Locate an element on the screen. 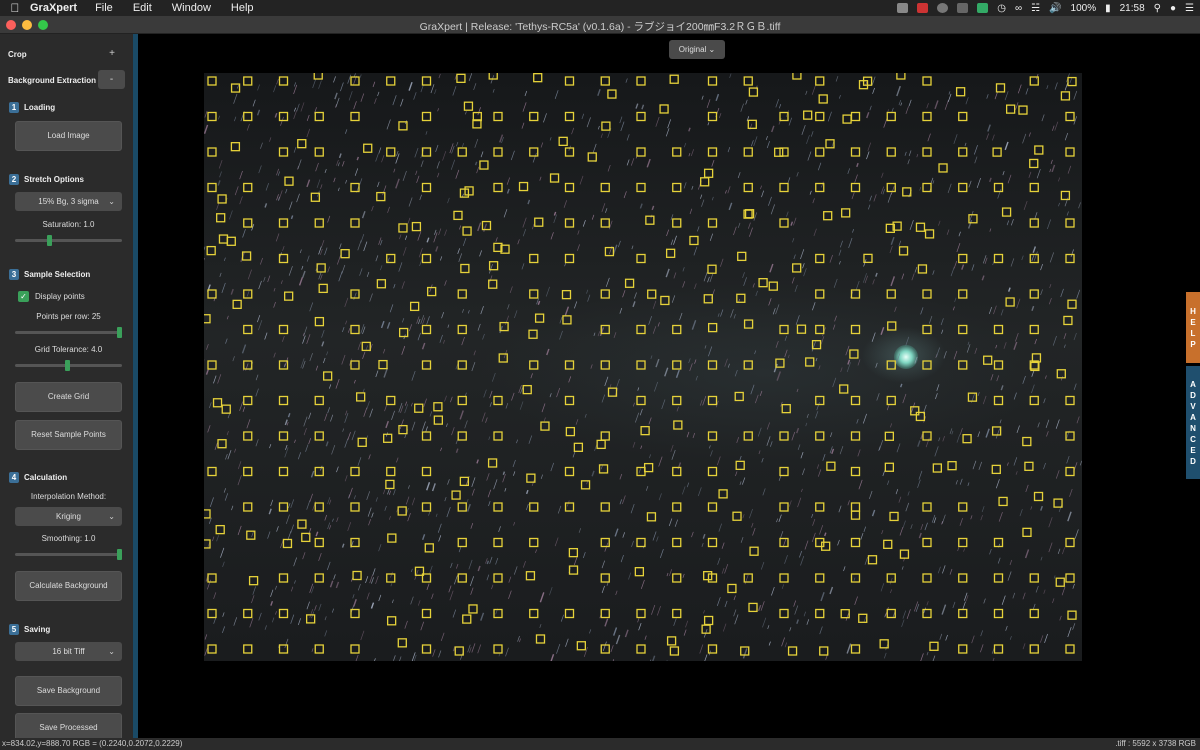 This screenshot has height=750, width=1200. points-per-row-slider is located at coordinates (68, 332).